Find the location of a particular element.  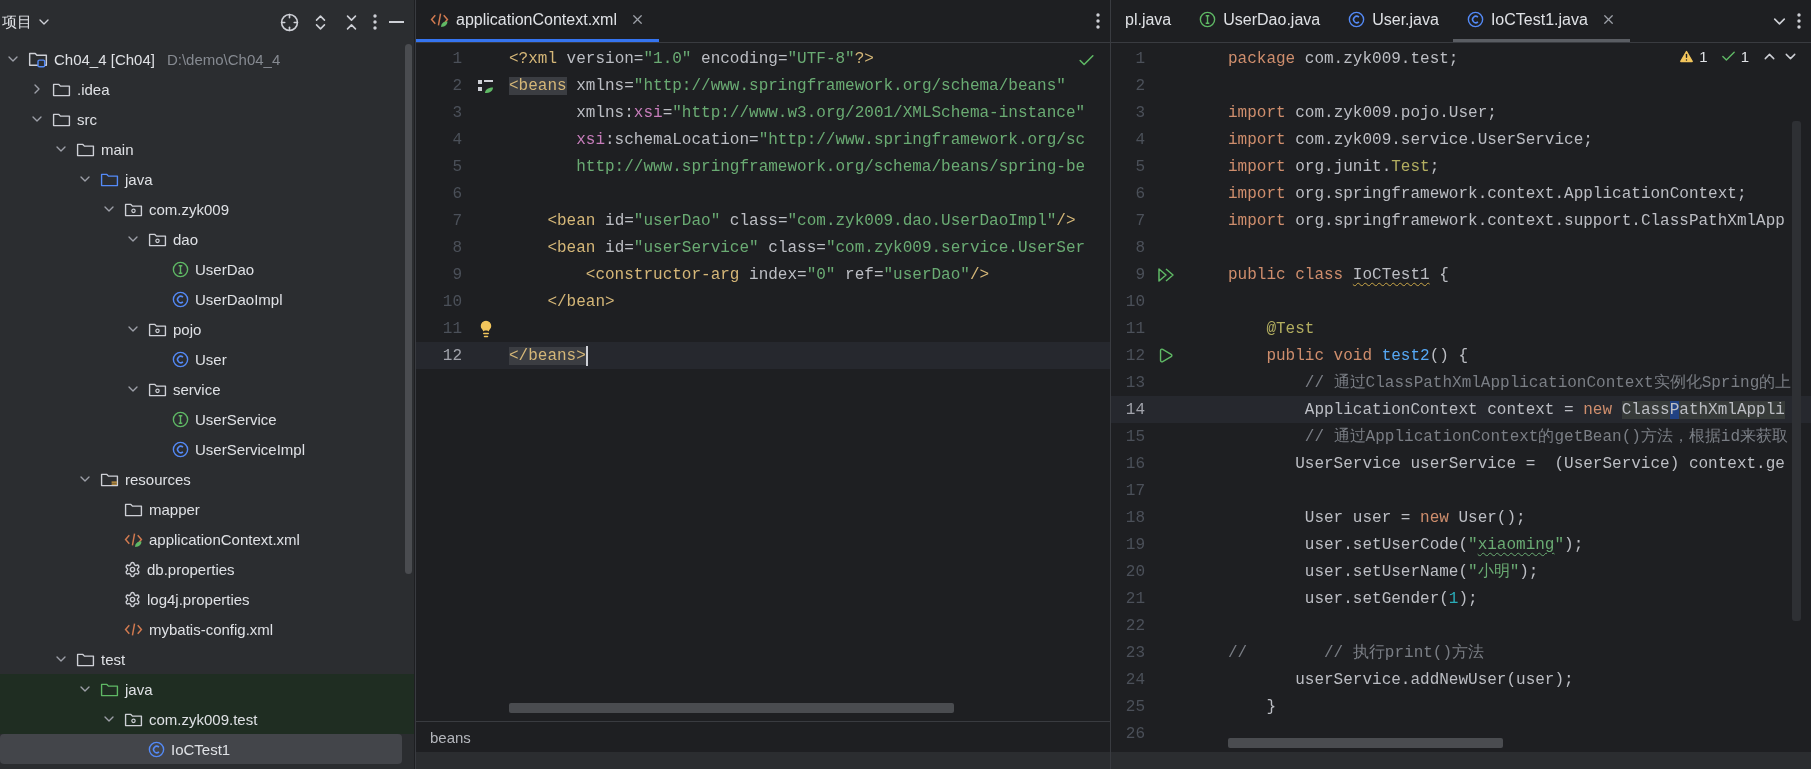

tree-item: resources is located at coordinates (207, 479).